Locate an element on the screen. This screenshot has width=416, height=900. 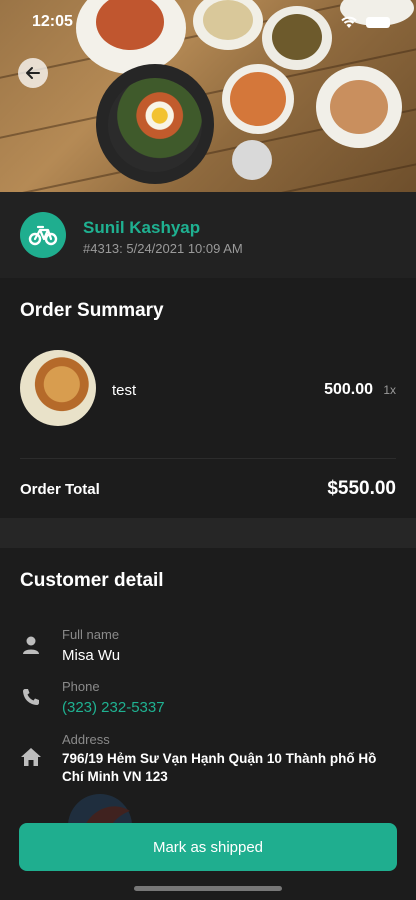
customer-detail-title: Customer detail is located at coordinates (92, 580).